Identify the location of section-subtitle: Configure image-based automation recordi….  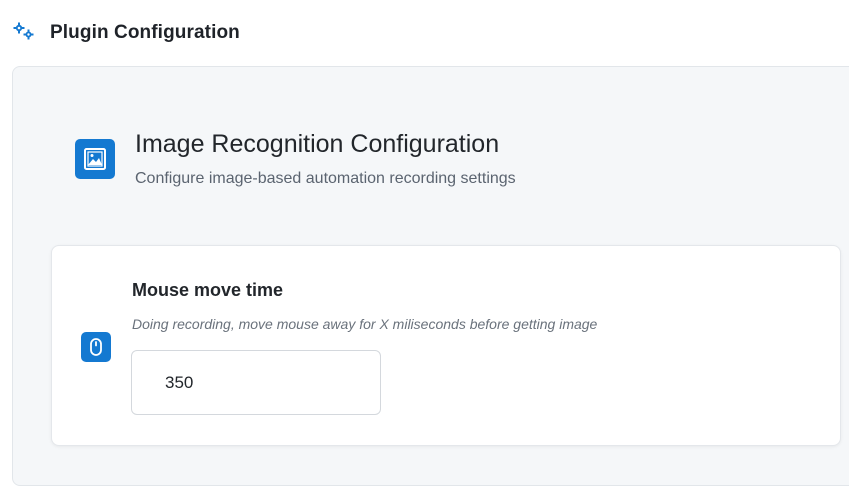
(325, 178).